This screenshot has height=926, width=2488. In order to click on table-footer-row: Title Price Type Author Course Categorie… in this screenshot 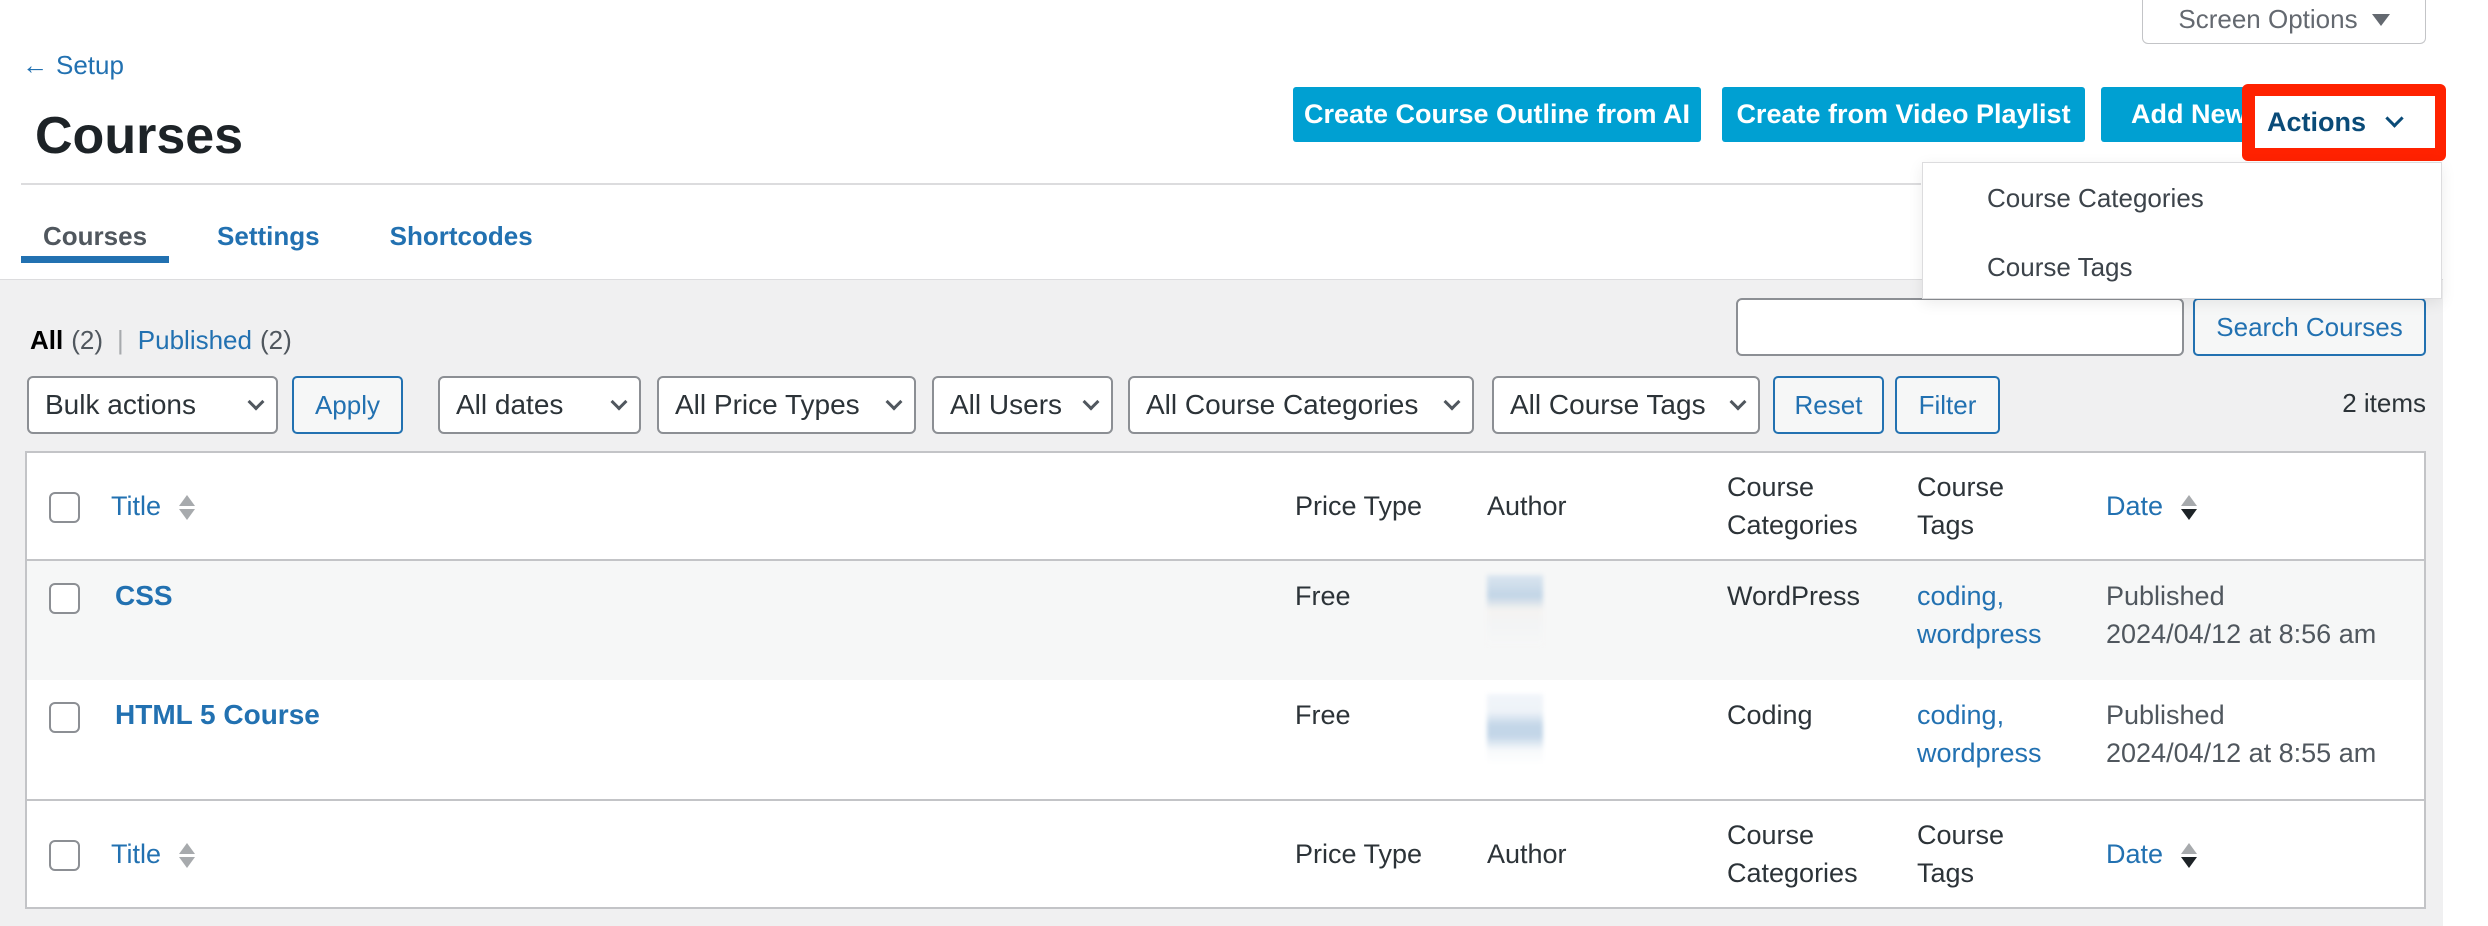, I will do `click(1225, 853)`.